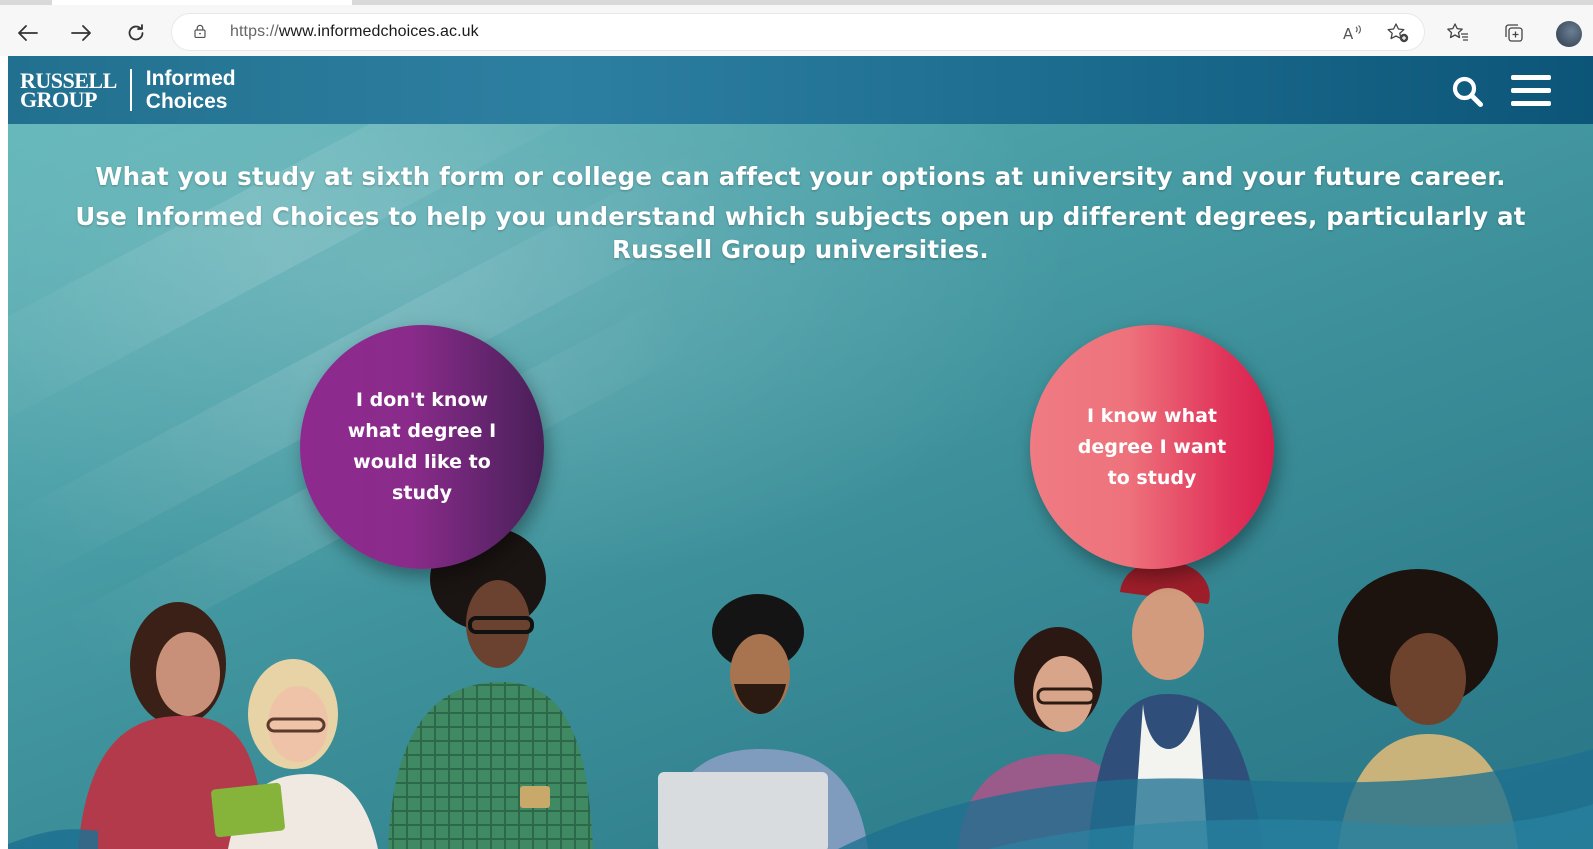 The image size is (1593, 849). Describe the element at coordinates (68, 90) in the screenshot. I see `russell-group-wordmark: RUSSELL GROUP` at that location.